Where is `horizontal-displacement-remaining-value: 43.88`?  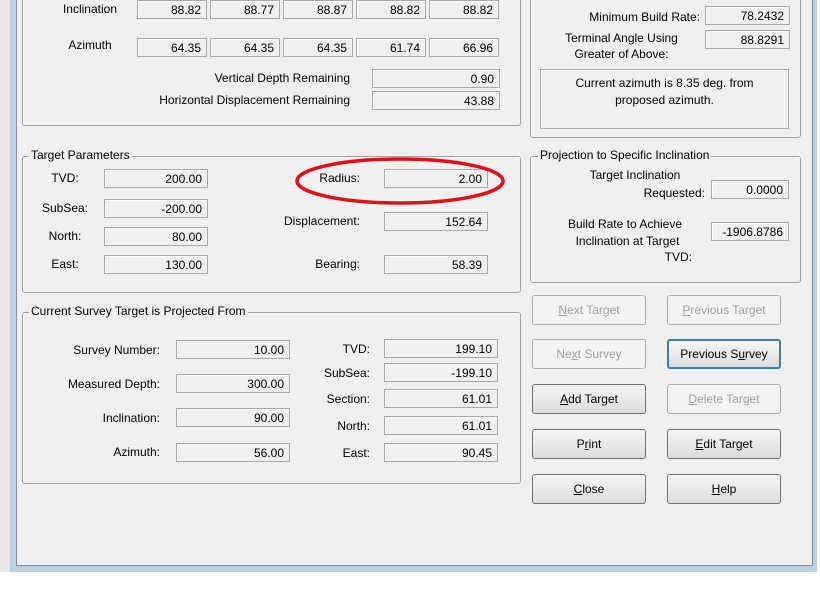
horizontal-displacement-remaining-value: 43.88 is located at coordinates (436, 100).